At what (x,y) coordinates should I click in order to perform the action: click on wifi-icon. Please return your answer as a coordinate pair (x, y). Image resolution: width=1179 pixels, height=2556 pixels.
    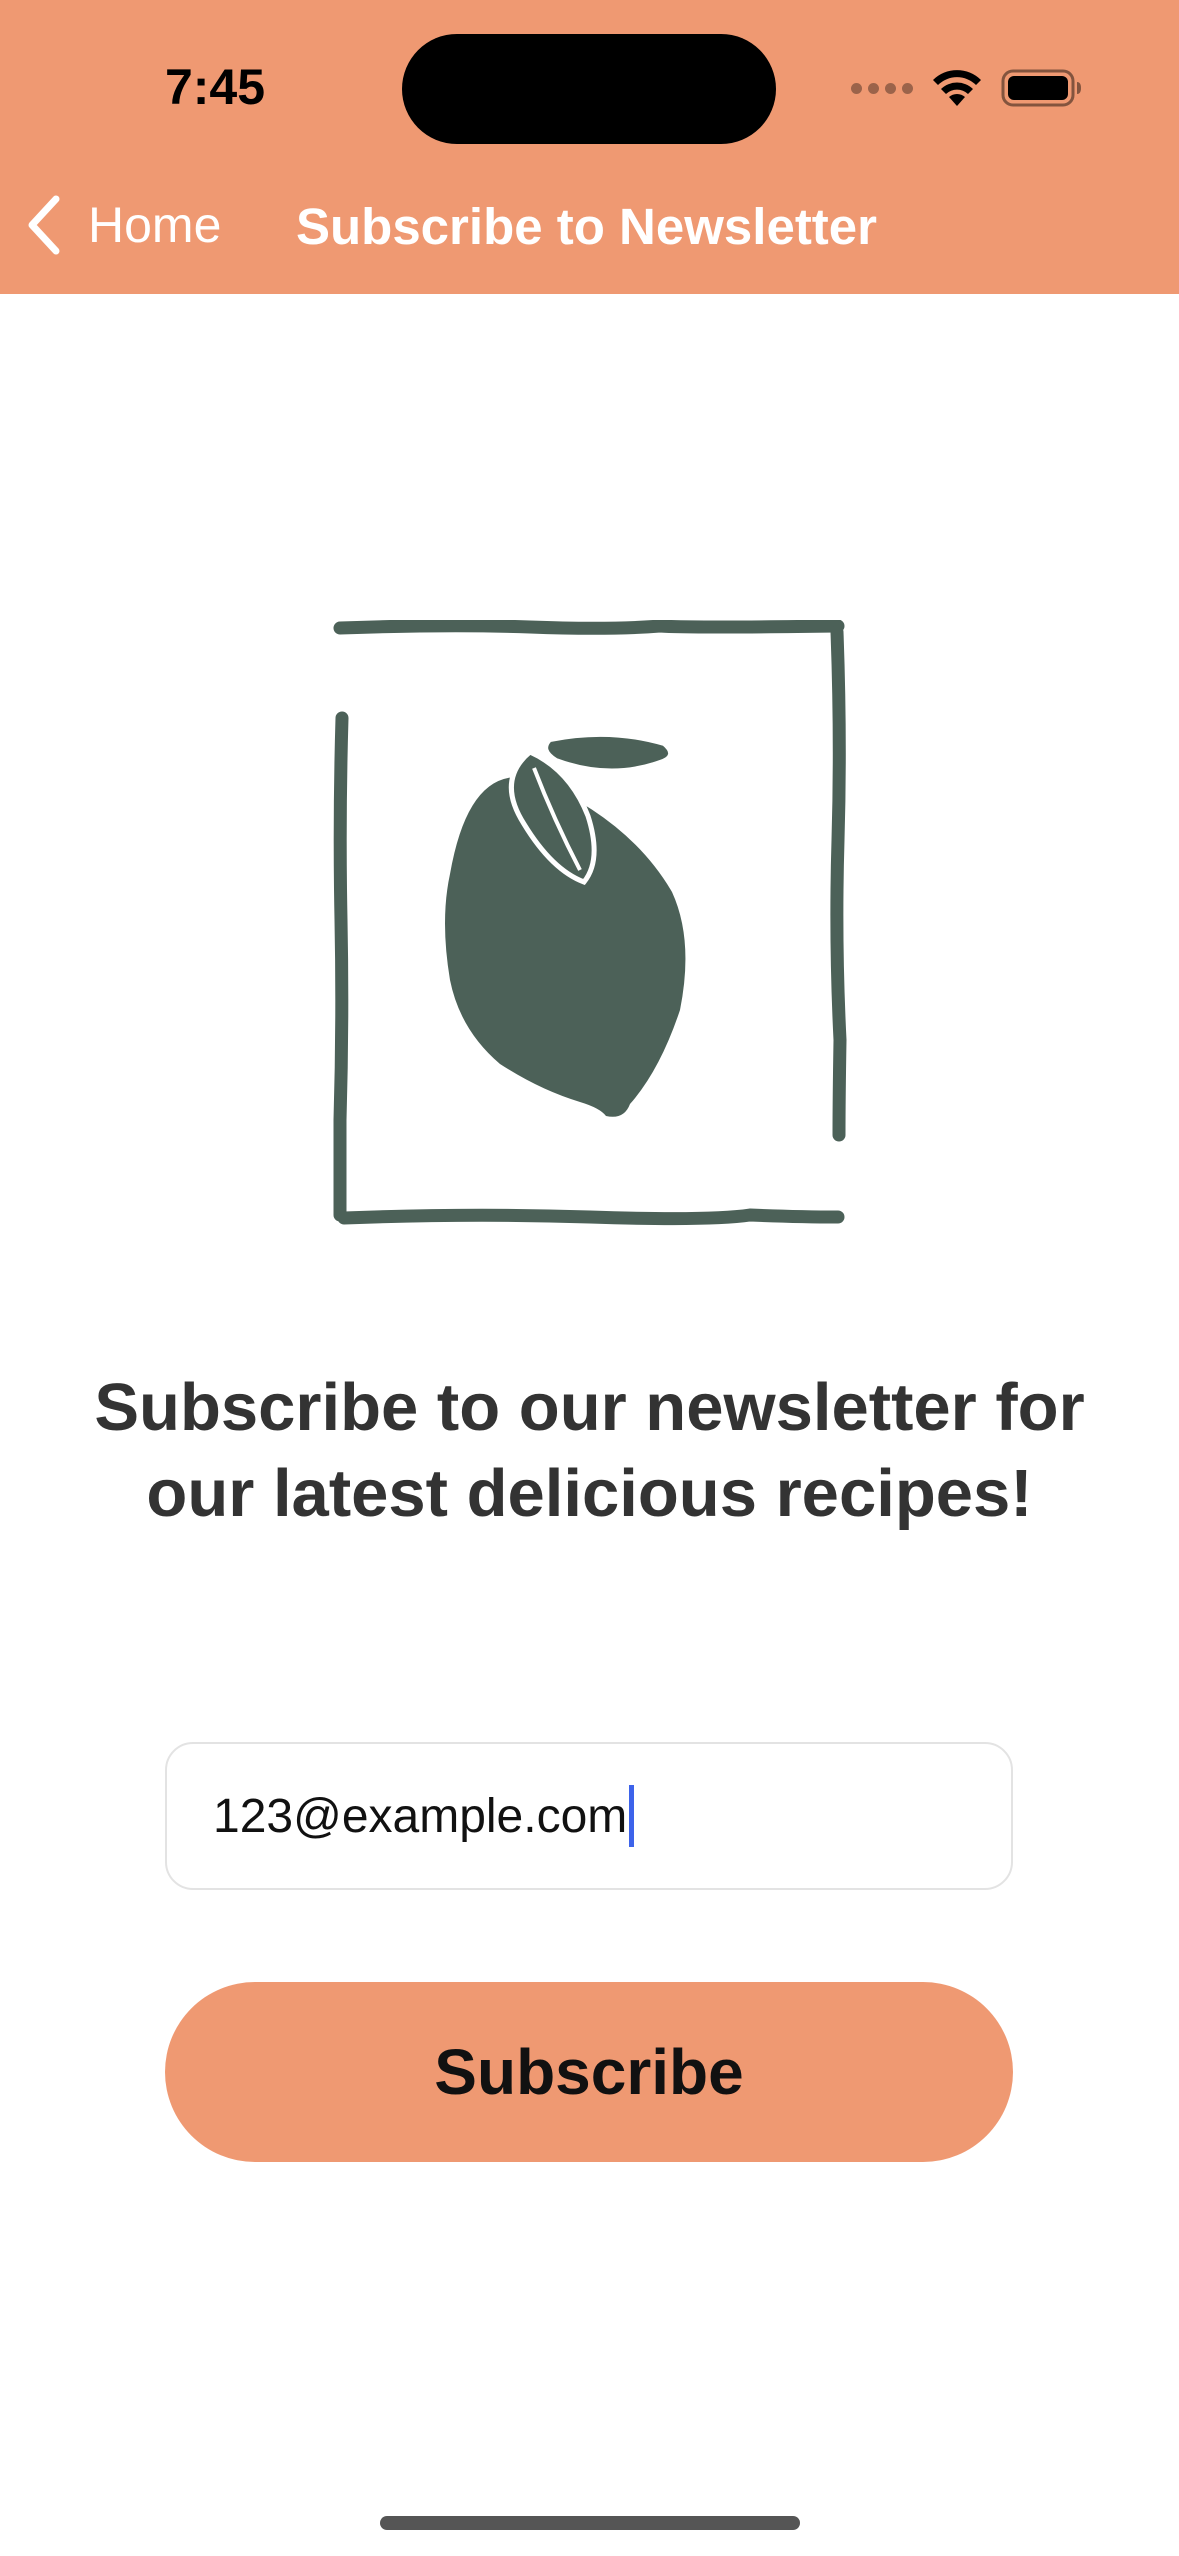
    Looking at the image, I should click on (957, 88).